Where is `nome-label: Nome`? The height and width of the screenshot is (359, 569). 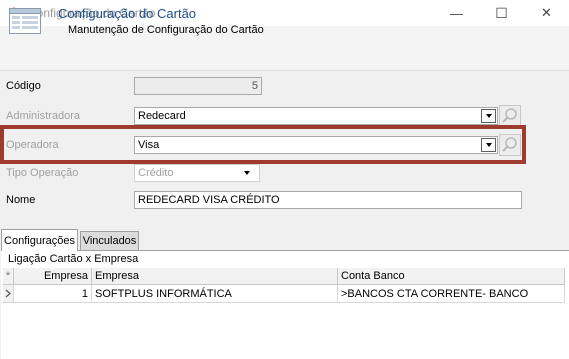
nome-label: Nome is located at coordinates (21, 200).